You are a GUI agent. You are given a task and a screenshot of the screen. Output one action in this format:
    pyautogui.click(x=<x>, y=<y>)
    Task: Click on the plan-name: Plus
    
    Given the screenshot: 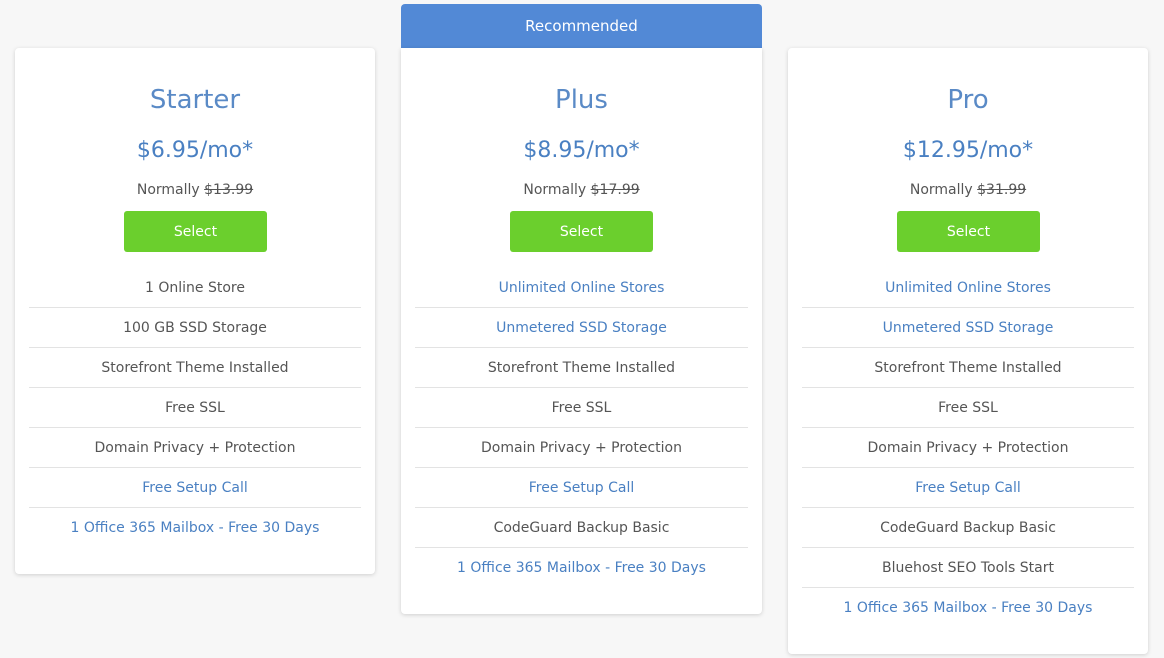 What is the action you would take?
    pyautogui.click(x=581, y=100)
    